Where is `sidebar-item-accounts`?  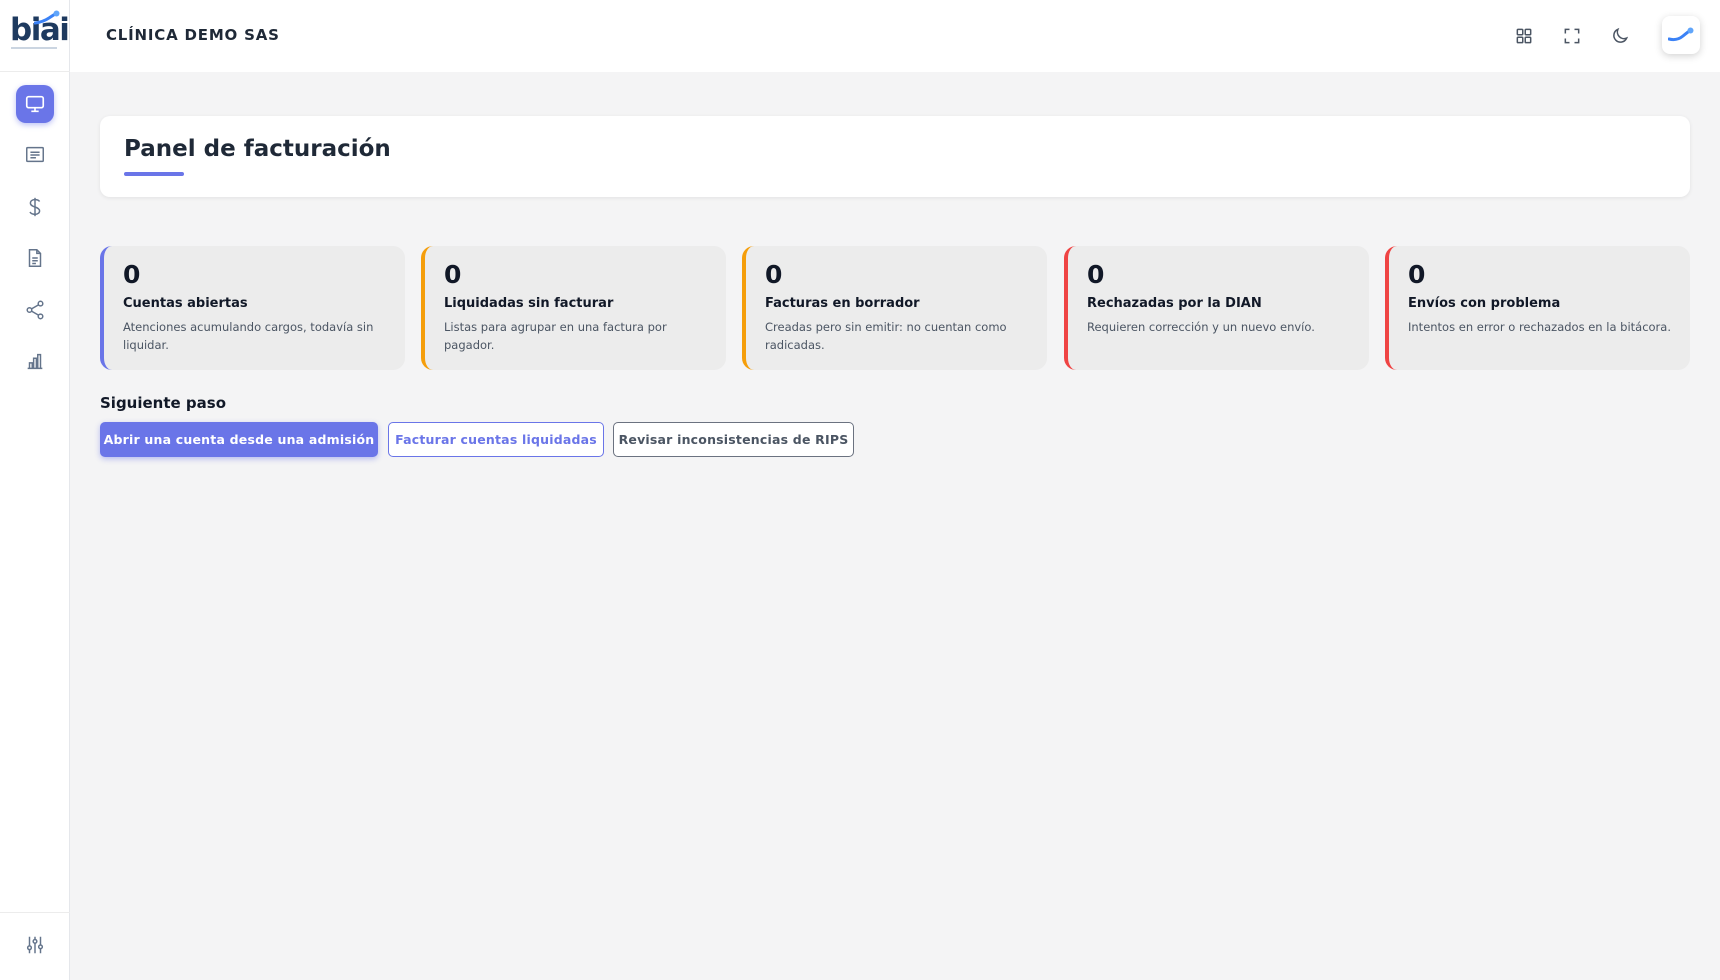
sidebar-item-accounts is located at coordinates (35, 155).